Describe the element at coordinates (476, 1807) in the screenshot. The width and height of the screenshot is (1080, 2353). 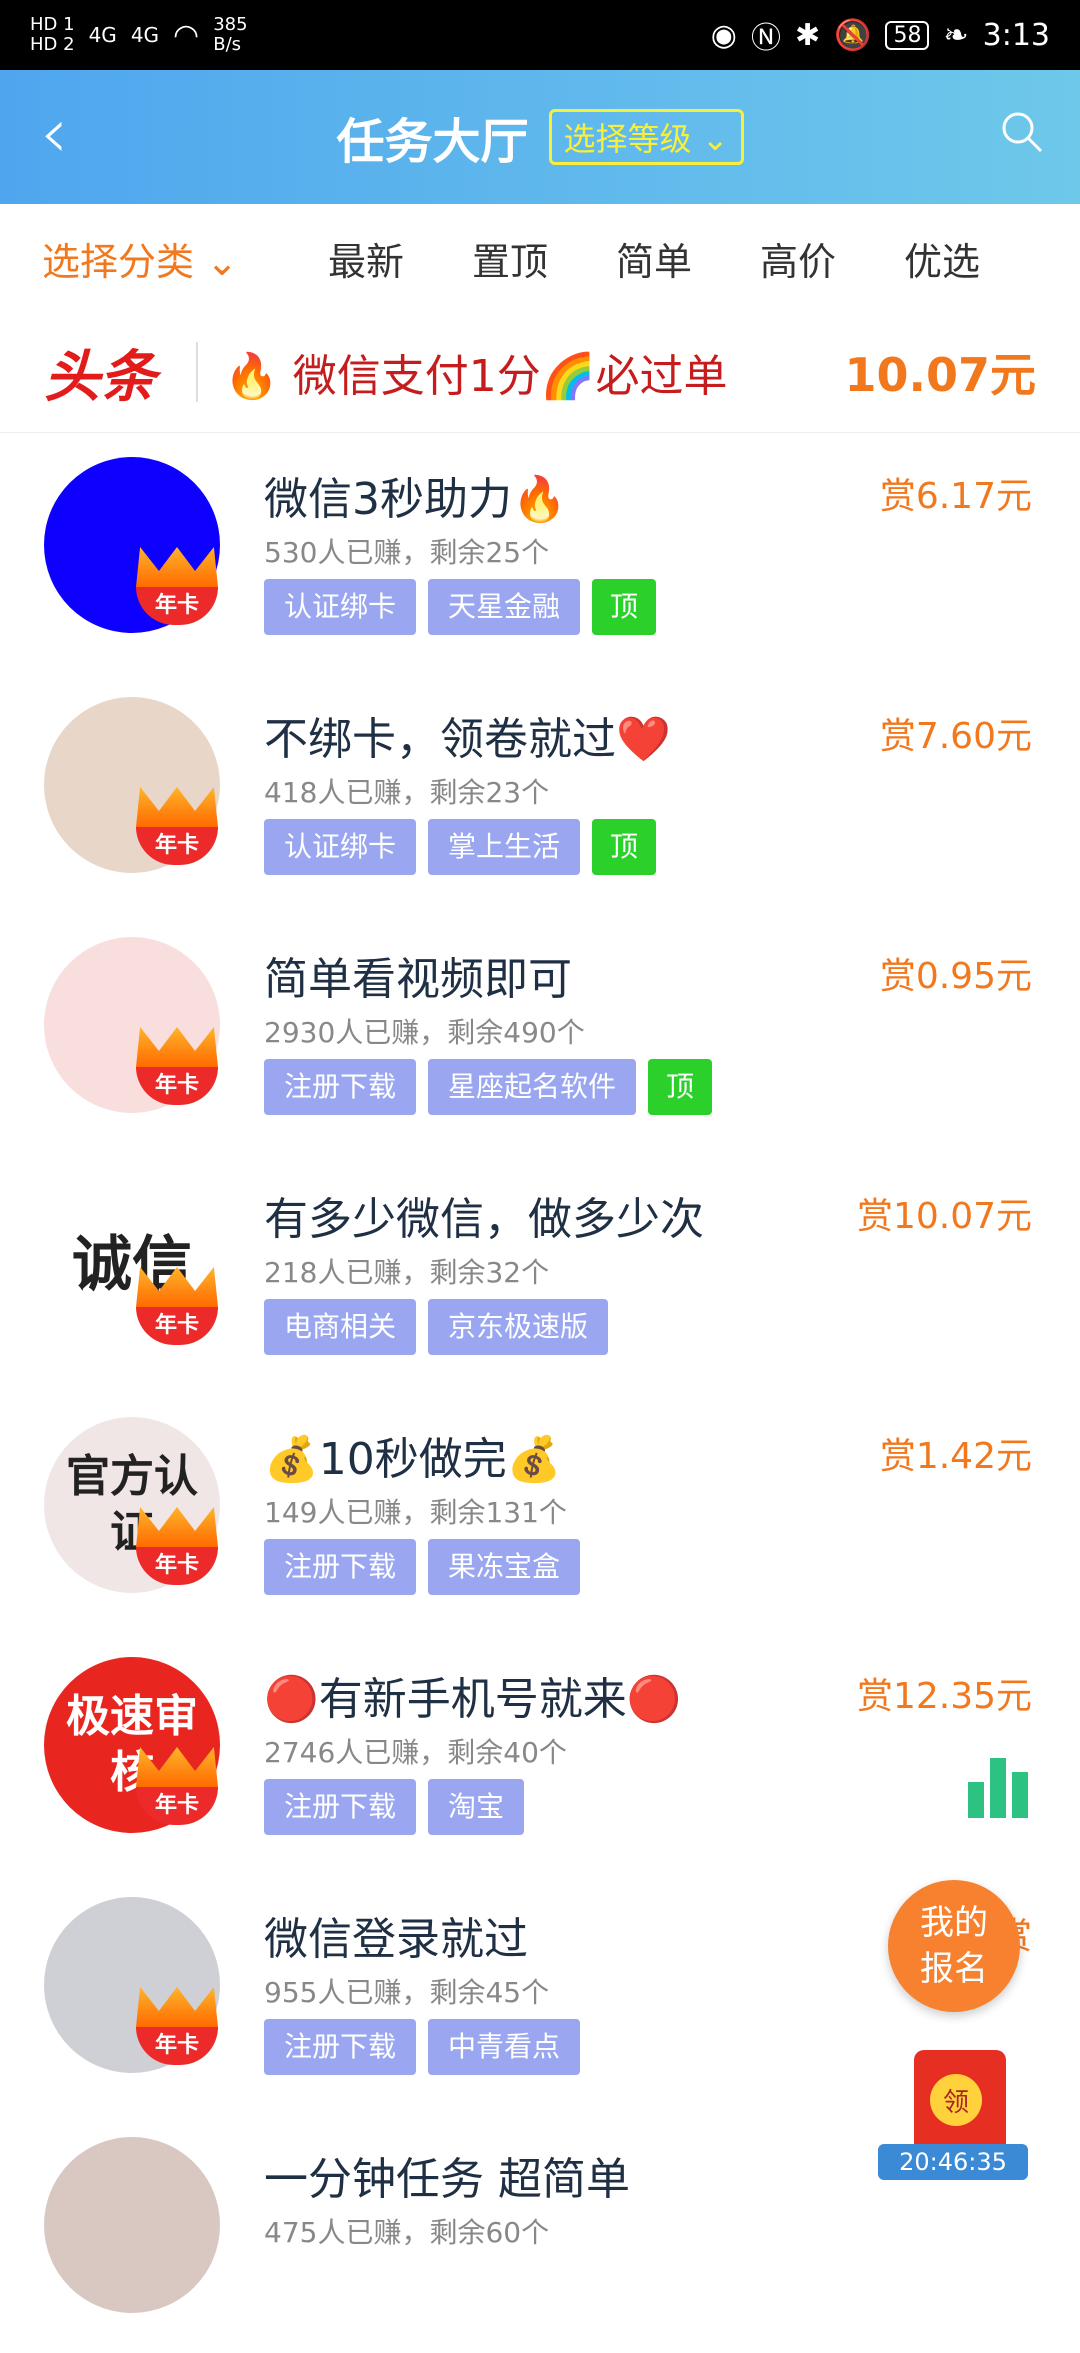
I see `task-tag: 淘宝` at that location.